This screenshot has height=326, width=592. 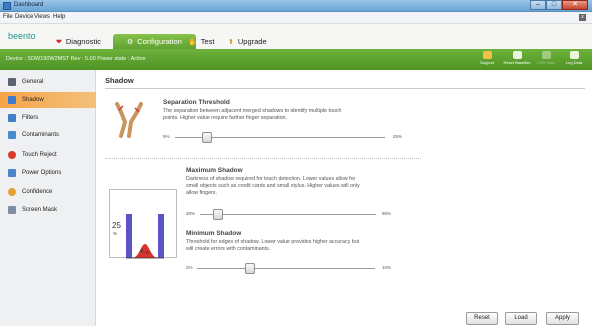 I want to click on page-title: Shadow, so click(x=119, y=80).